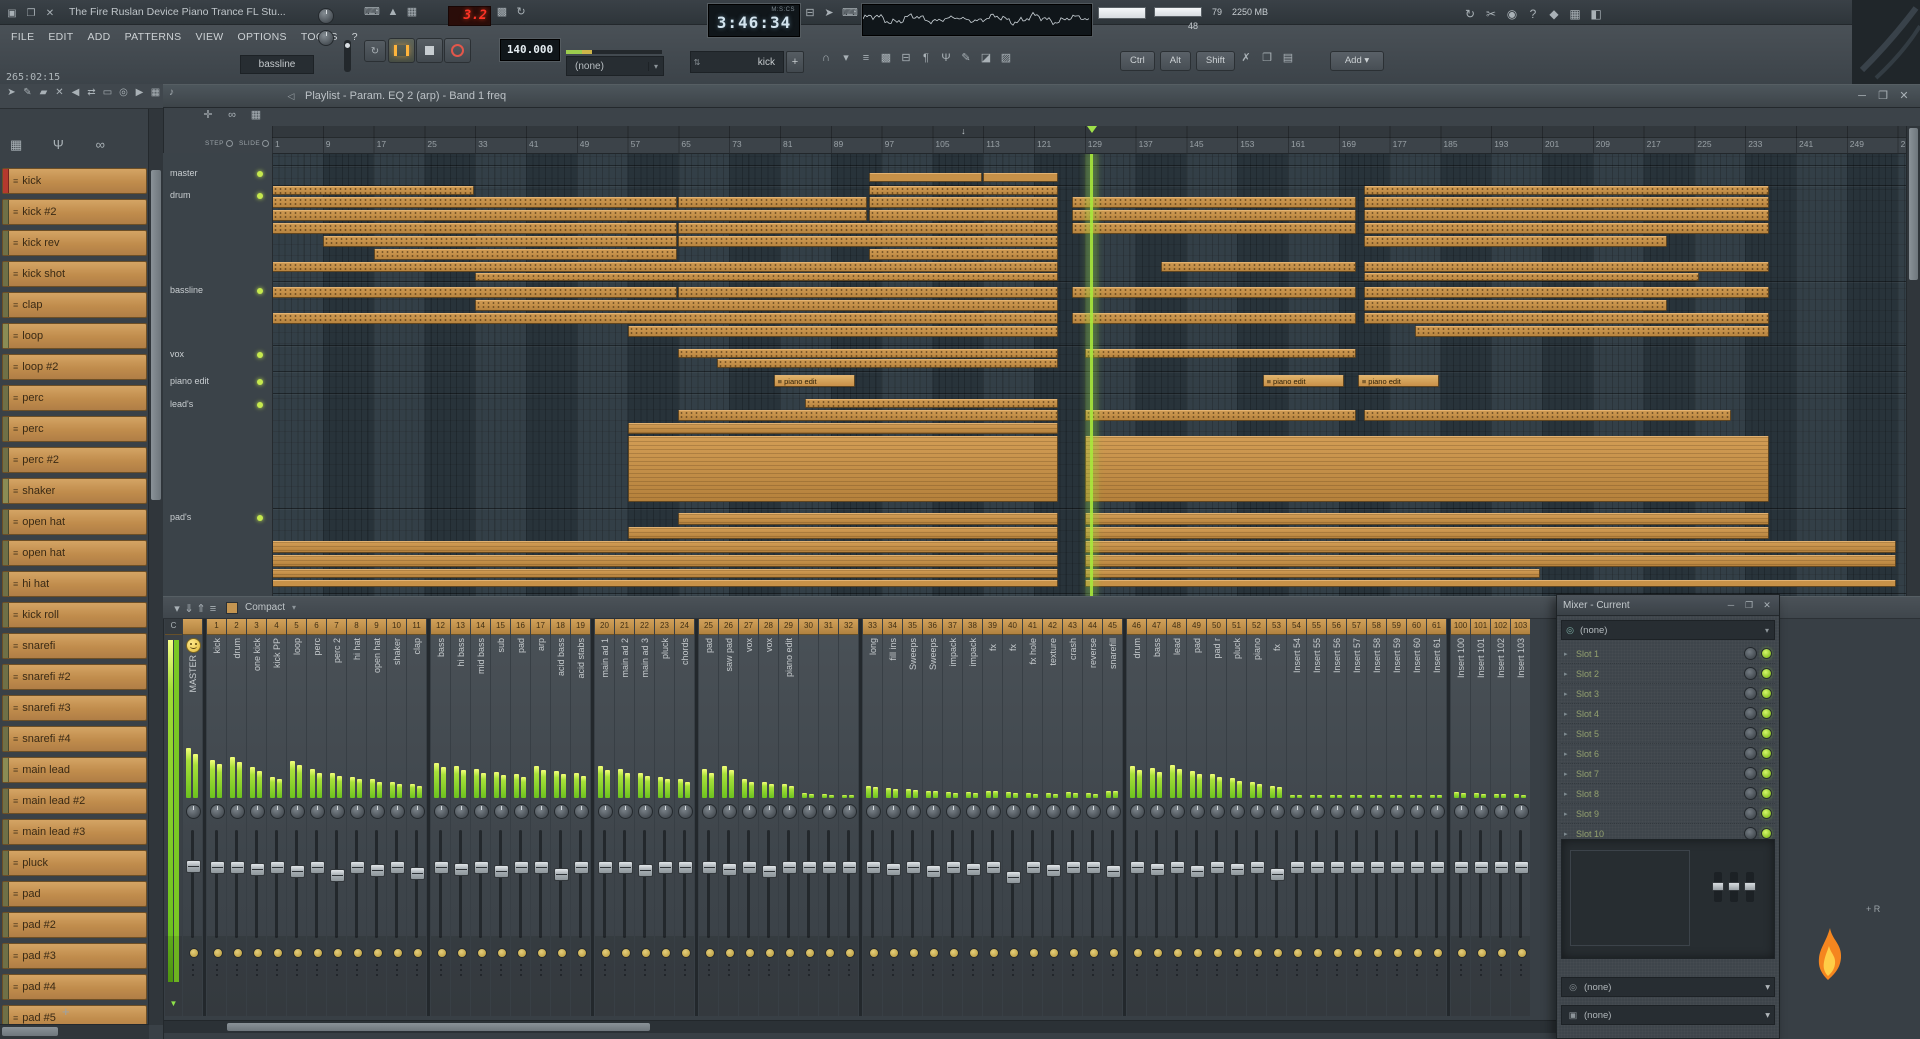 This screenshot has height=1039, width=1920. Describe the element at coordinates (1500, 817) in the screenshot. I see `mixer-strip: 102 Insert 102` at that location.